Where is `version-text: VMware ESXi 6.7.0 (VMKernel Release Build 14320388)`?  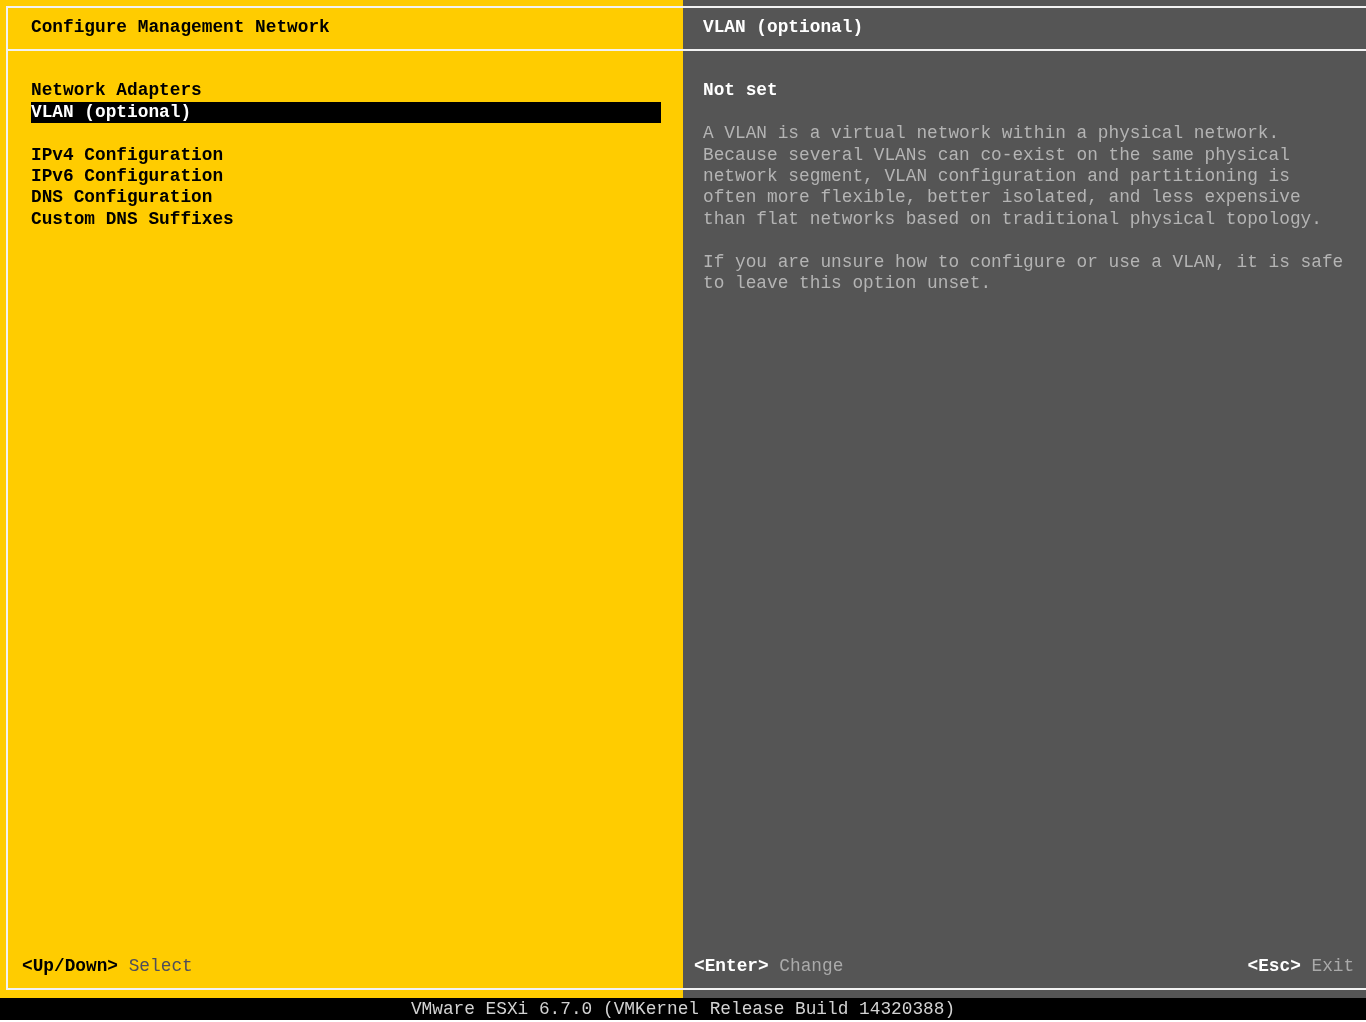 version-text: VMware ESXi 6.7.0 (VMKernel Release Build 14320388) is located at coordinates (683, 1009).